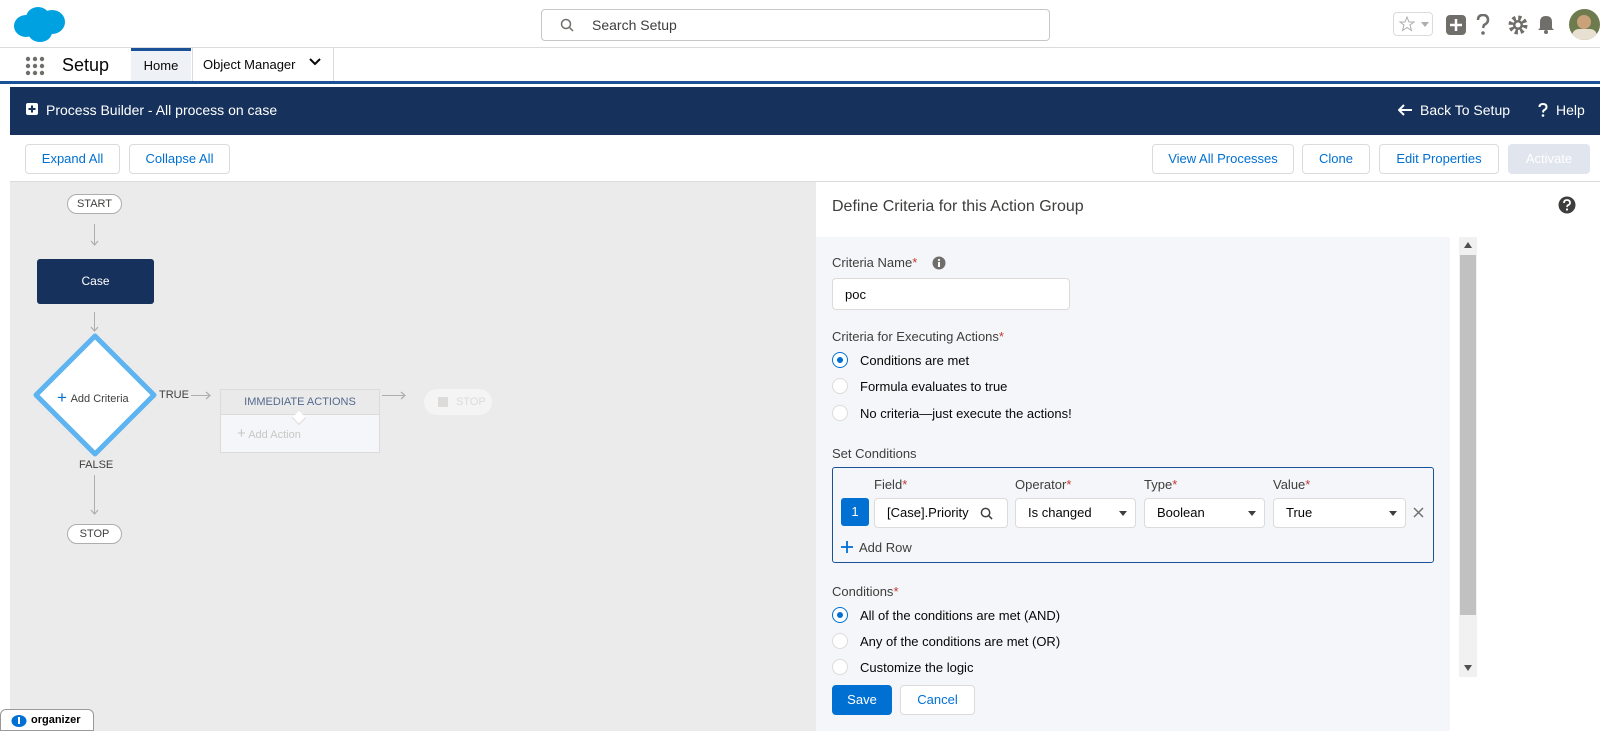 The image size is (1600, 731). Describe the element at coordinates (1075, 513) in the screenshot. I see `operator-select: Is changed` at that location.